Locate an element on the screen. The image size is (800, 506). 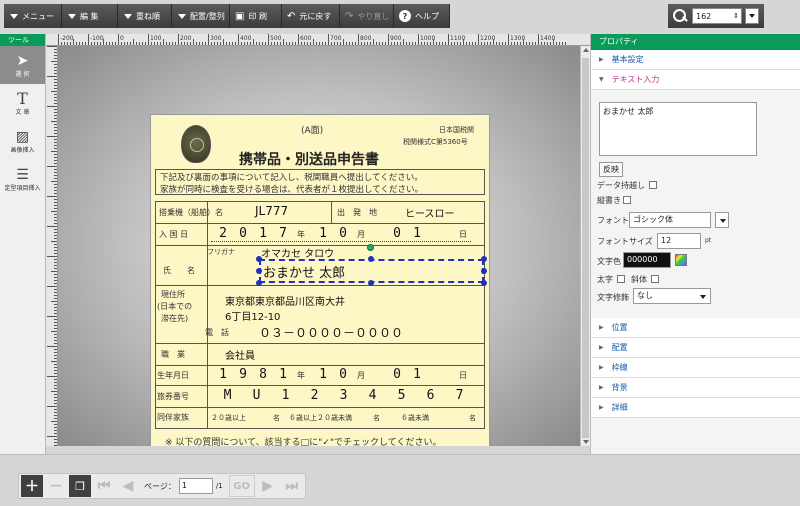
last-page-button: ⏭ is located at coordinates (292, 486).